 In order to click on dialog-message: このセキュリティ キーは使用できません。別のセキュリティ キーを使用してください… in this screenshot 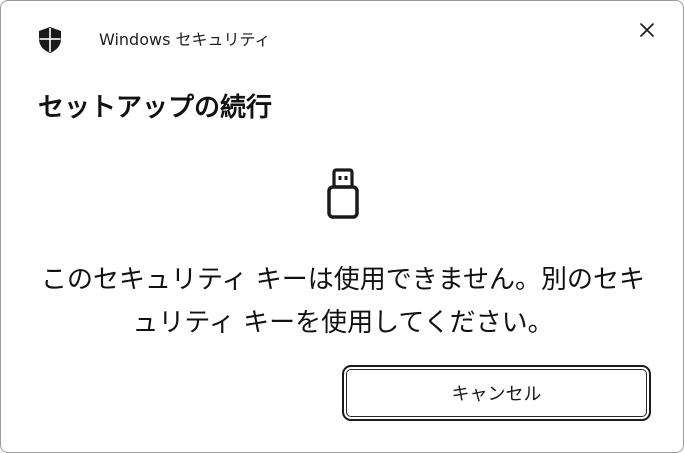, I will do `click(343, 301)`.